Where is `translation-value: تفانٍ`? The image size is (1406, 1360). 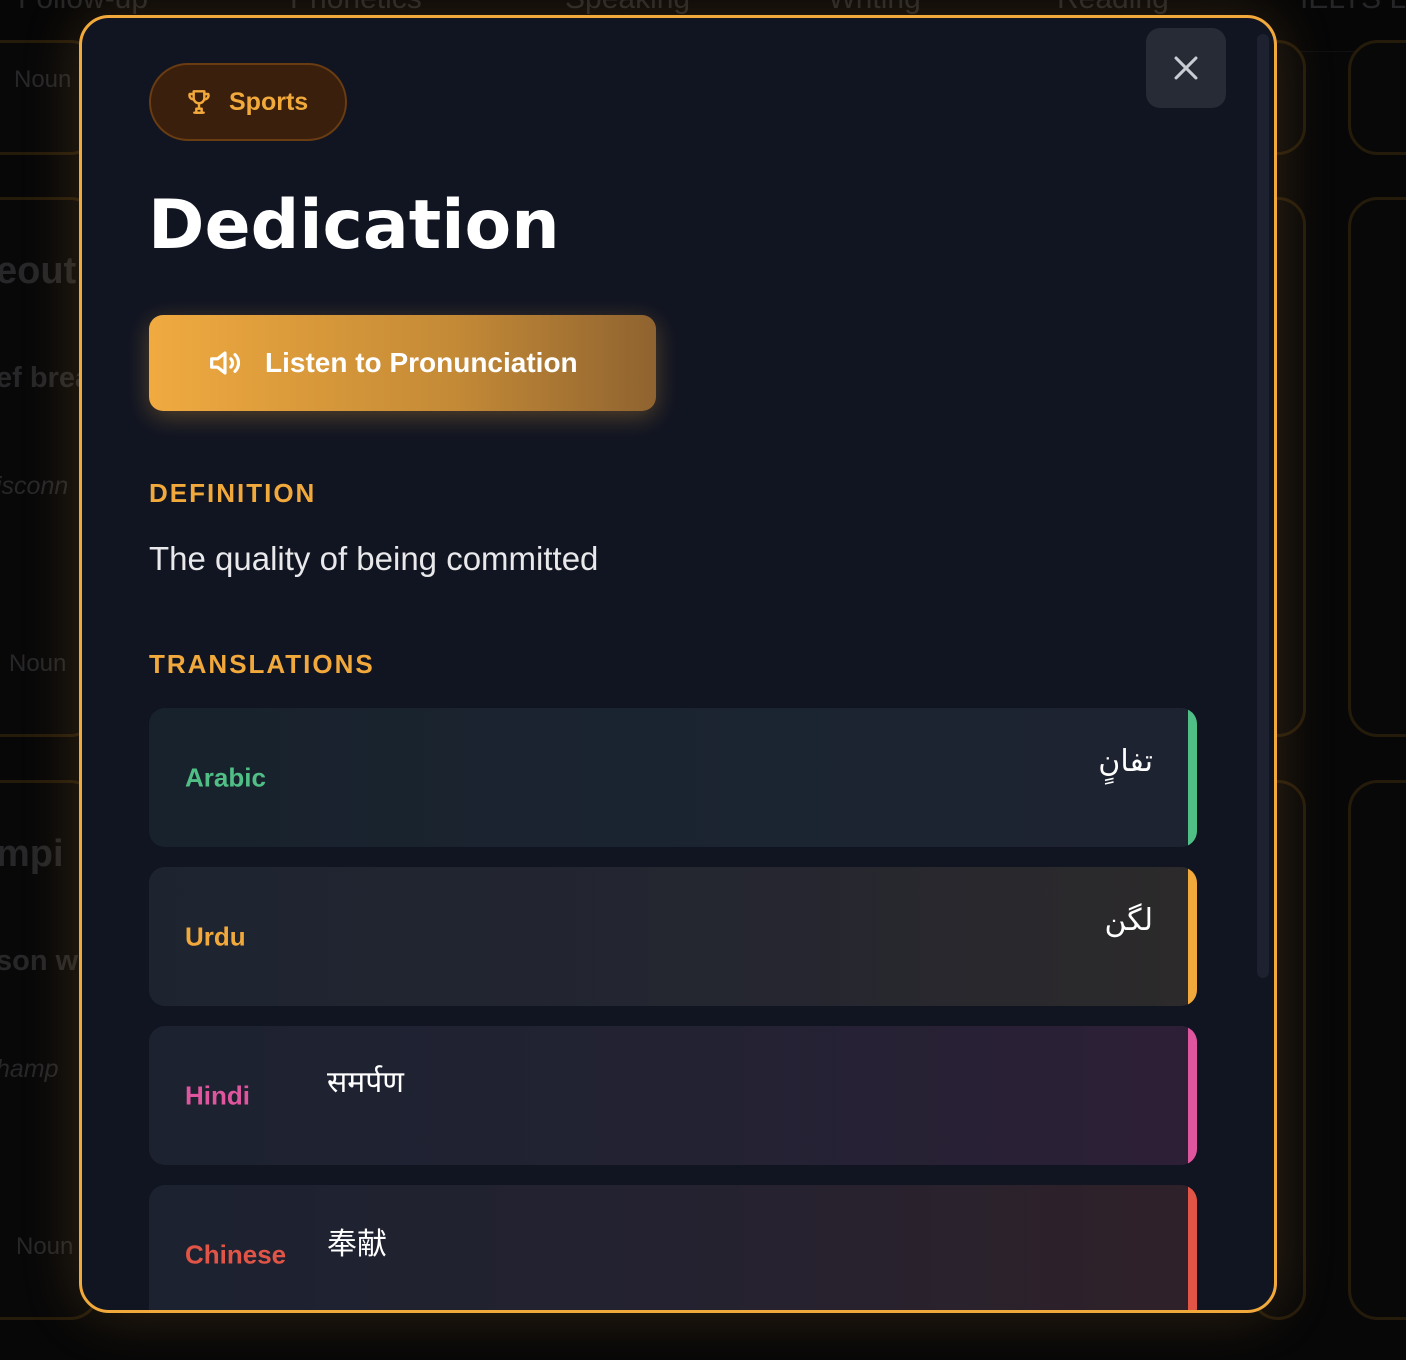 translation-value: تفانٍ is located at coordinates (1125, 761).